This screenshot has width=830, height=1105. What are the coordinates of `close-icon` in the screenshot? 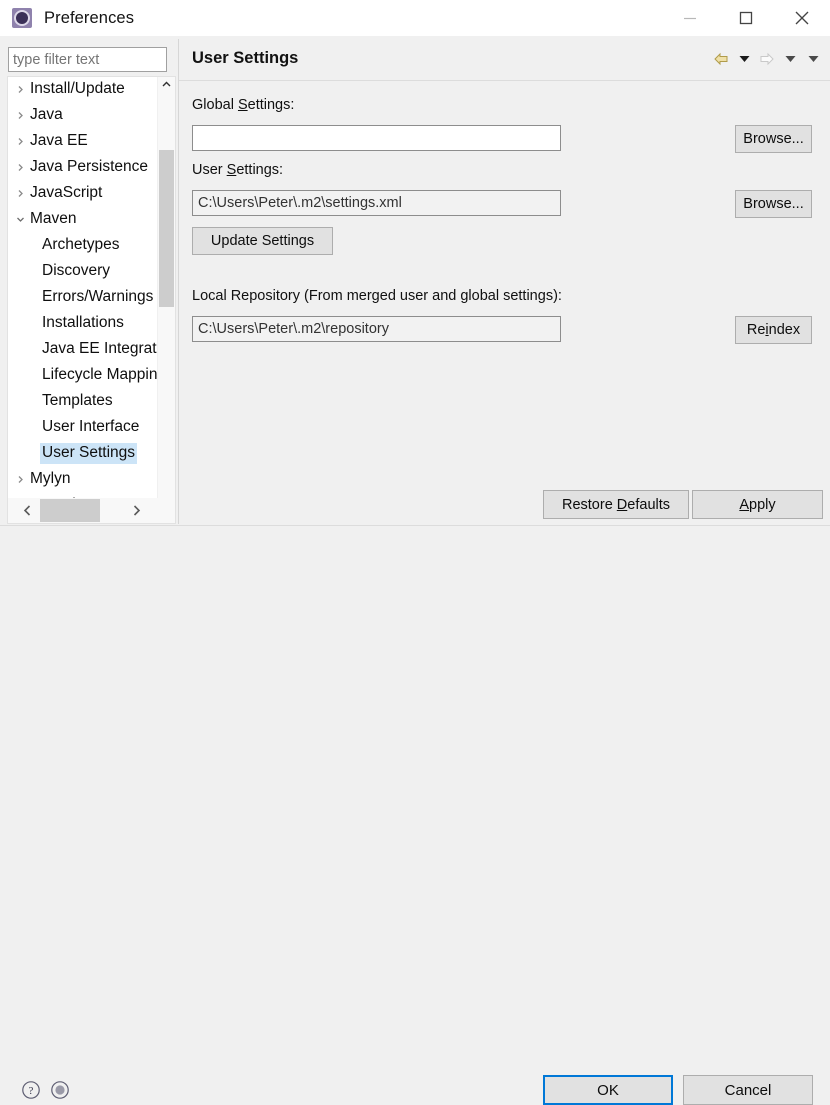 It's located at (802, 18).